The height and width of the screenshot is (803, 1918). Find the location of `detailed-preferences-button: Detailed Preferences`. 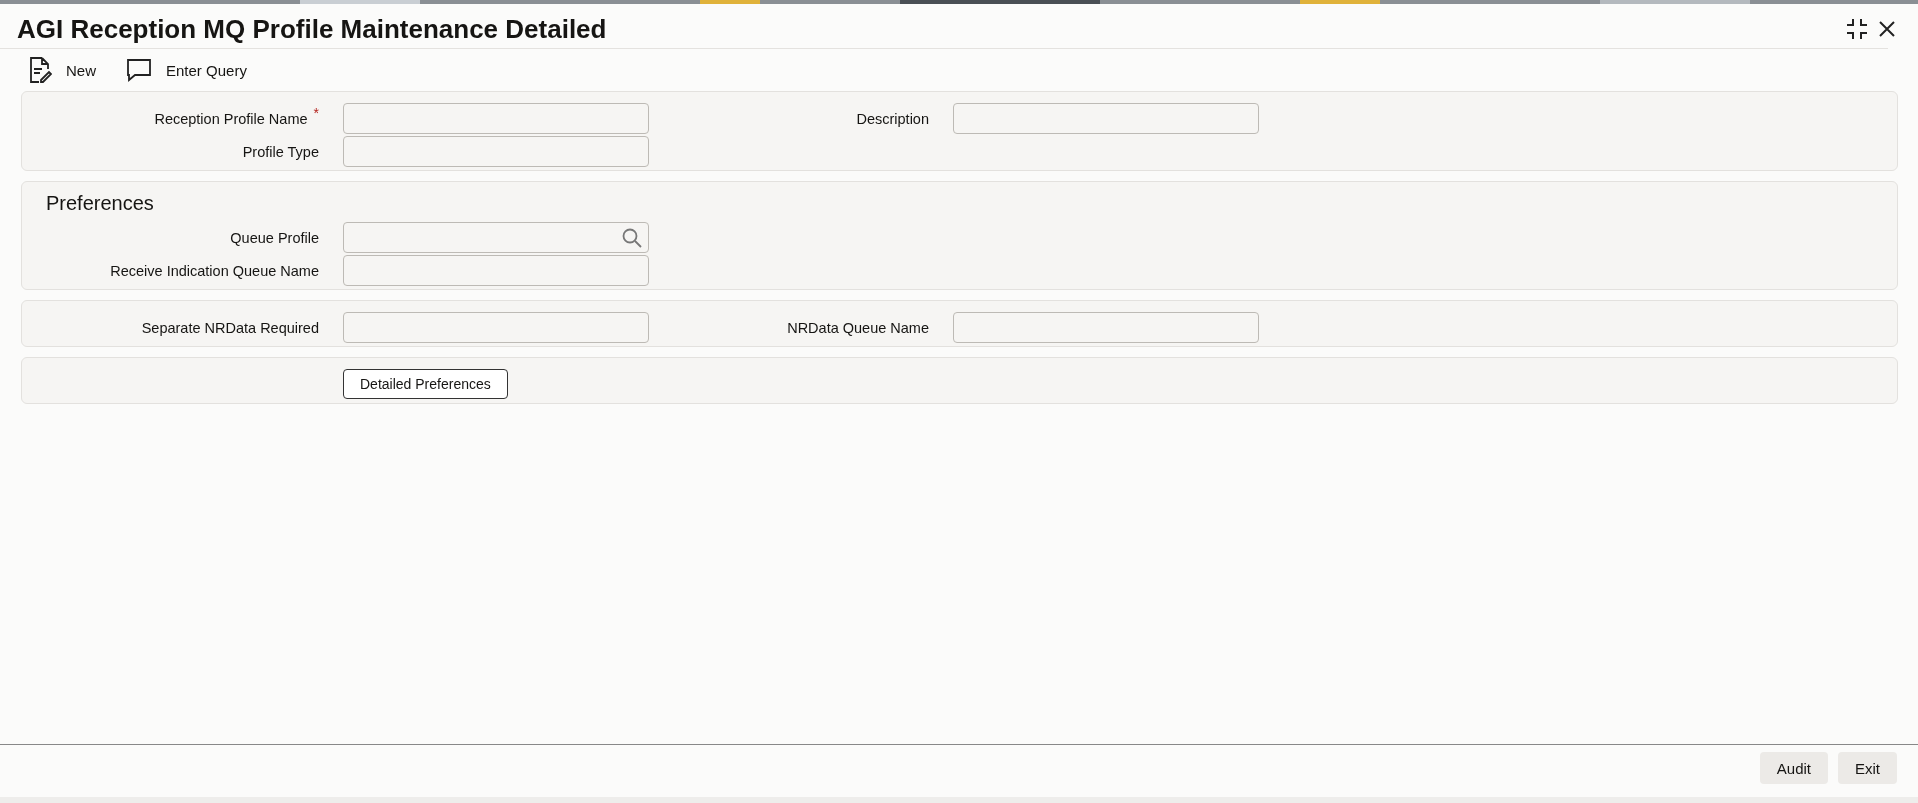

detailed-preferences-button: Detailed Preferences is located at coordinates (425, 383).